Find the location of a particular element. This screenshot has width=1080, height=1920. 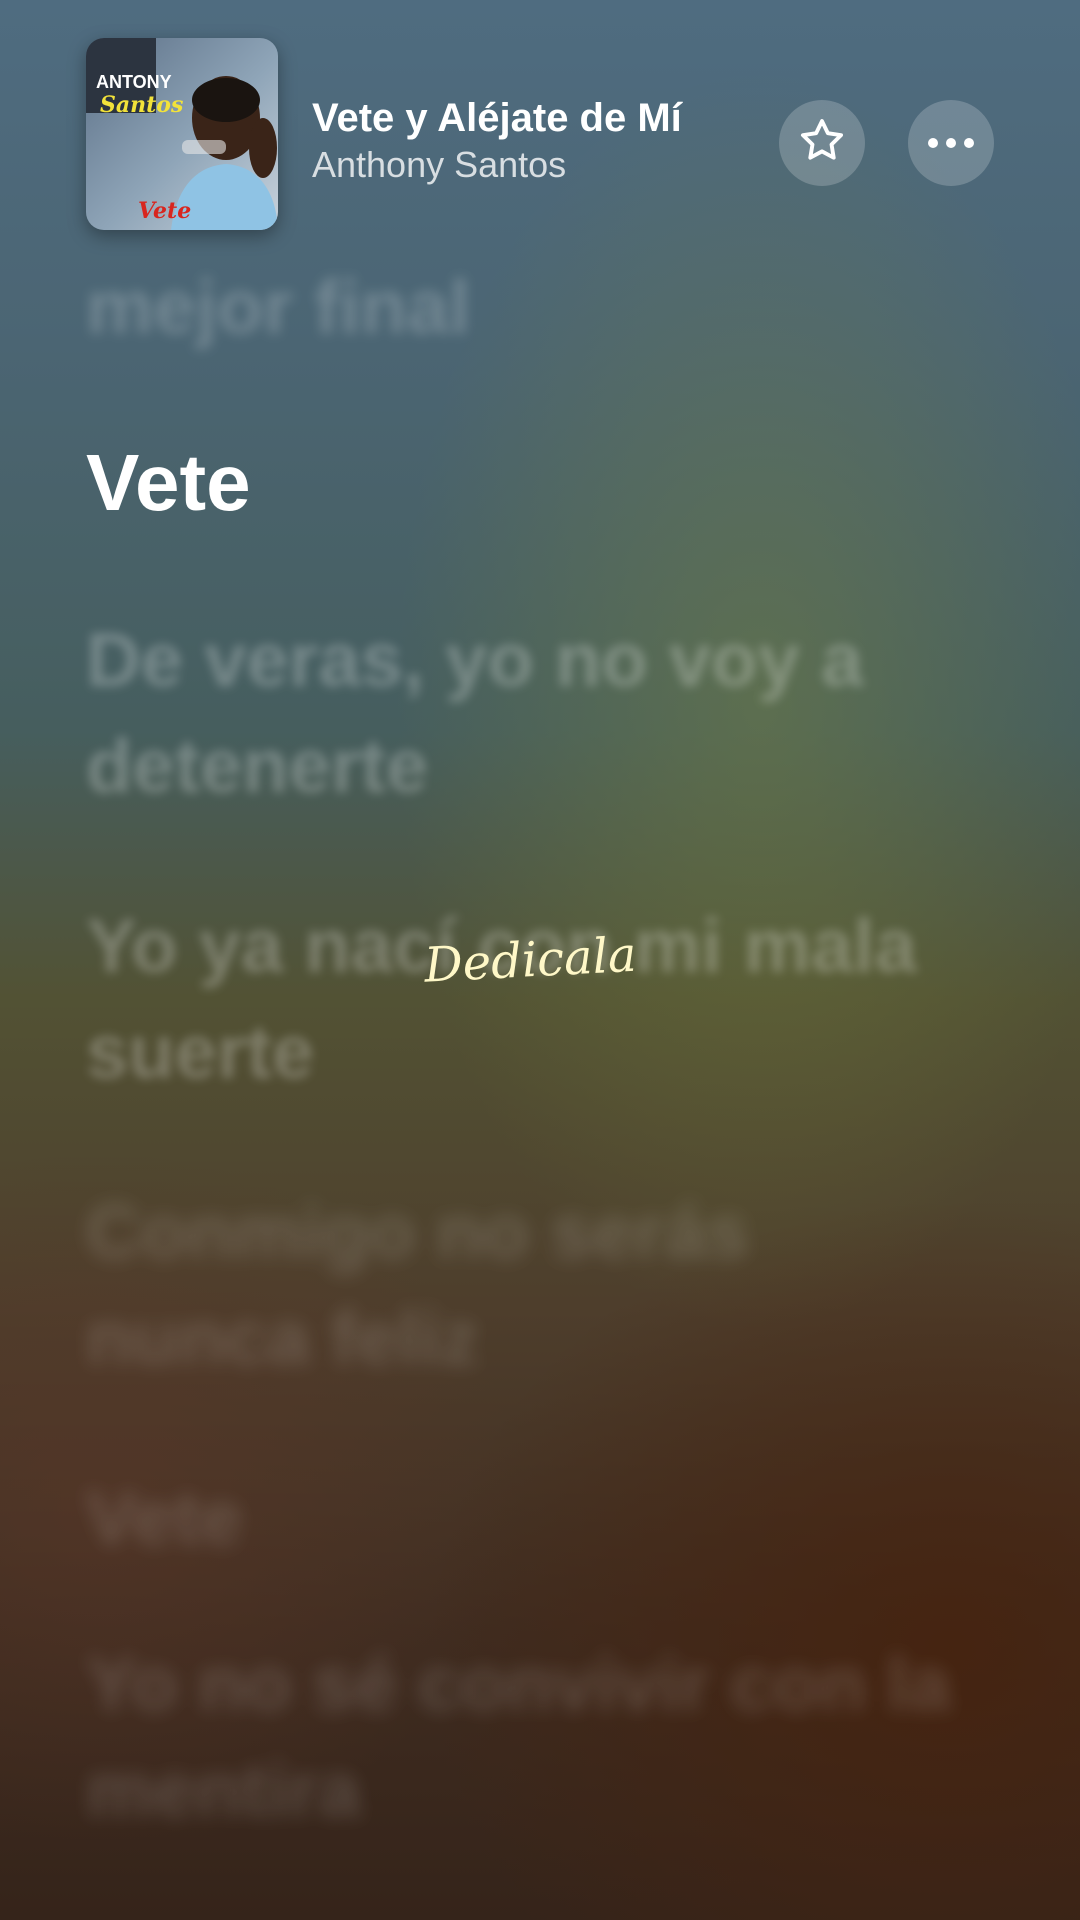

lyric-line-active: Vete is located at coordinates (536, 483).